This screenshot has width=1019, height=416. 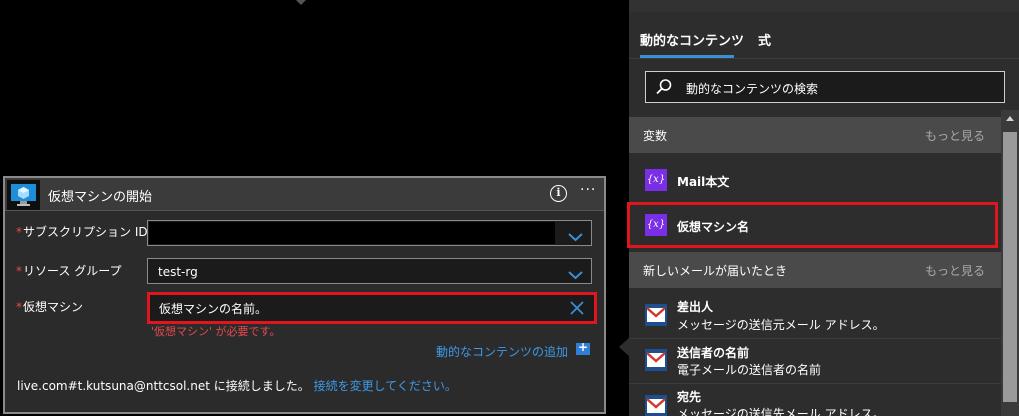 I want to click on redacted-value, so click(x=352, y=233).